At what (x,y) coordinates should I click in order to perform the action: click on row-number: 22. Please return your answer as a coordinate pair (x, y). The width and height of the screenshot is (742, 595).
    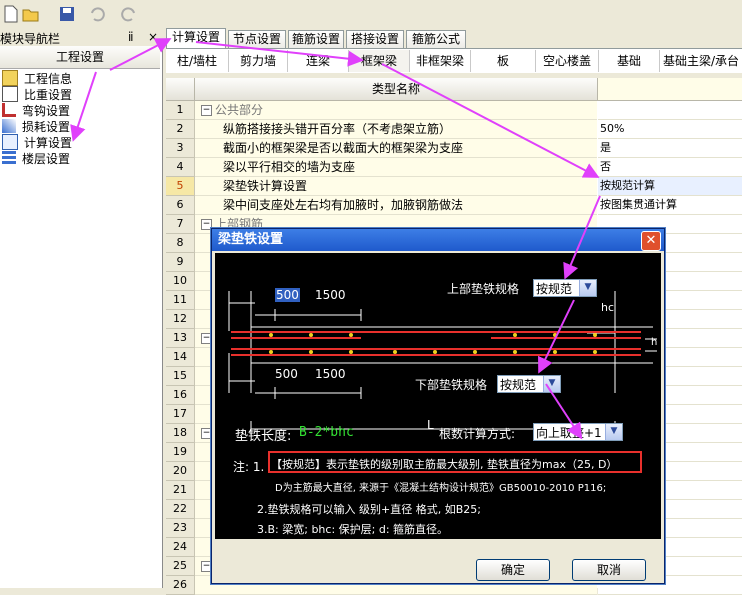
    Looking at the image, I should click on (180, 509).